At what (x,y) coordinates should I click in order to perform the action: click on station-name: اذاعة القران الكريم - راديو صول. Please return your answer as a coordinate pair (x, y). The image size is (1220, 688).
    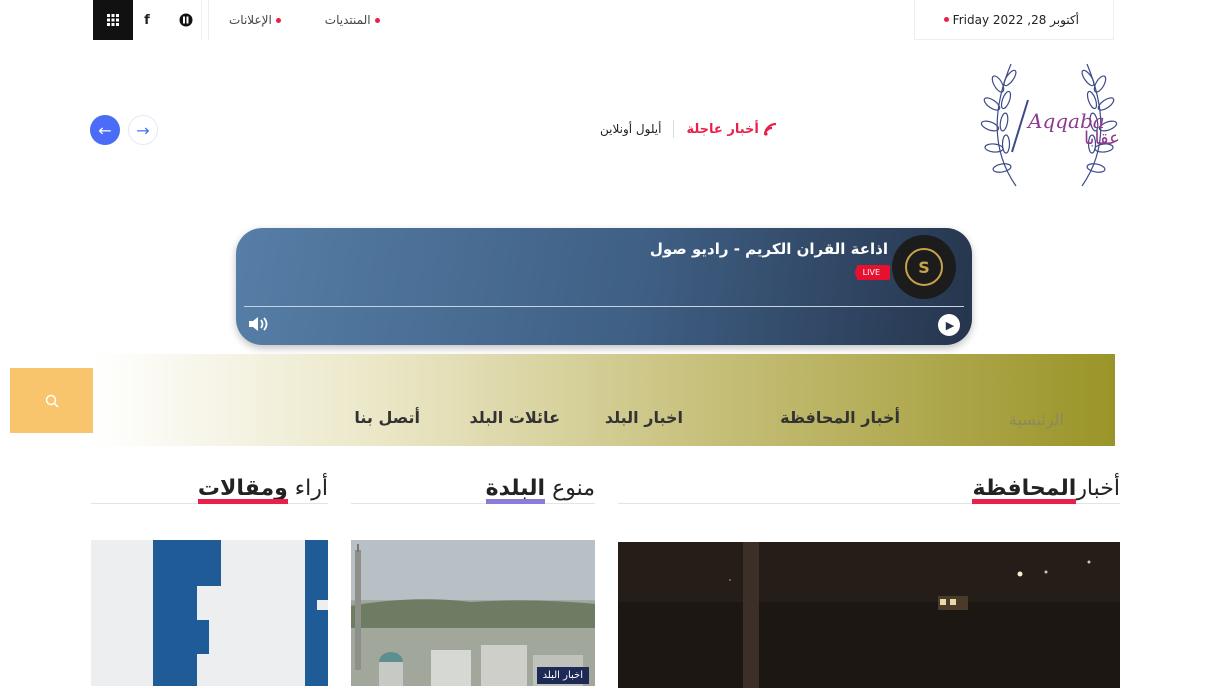
    Looking at the image, I should click on (768, 249).